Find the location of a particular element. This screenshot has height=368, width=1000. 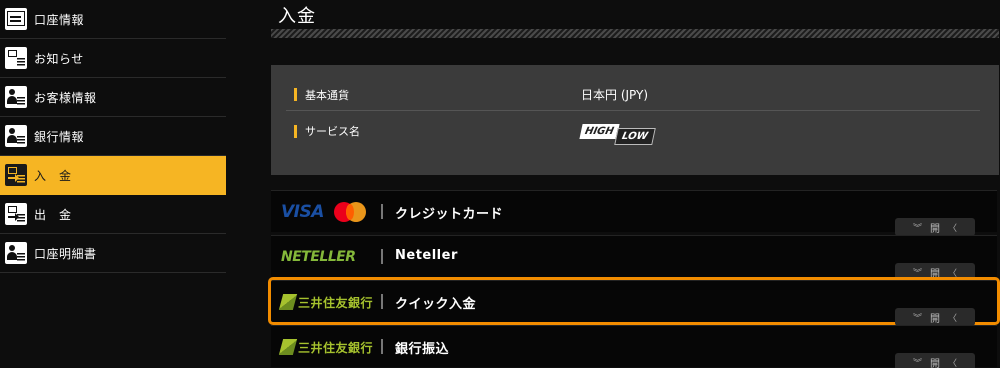

sidebar-item-label: お客様情報 is located at coordinates (65, 97).